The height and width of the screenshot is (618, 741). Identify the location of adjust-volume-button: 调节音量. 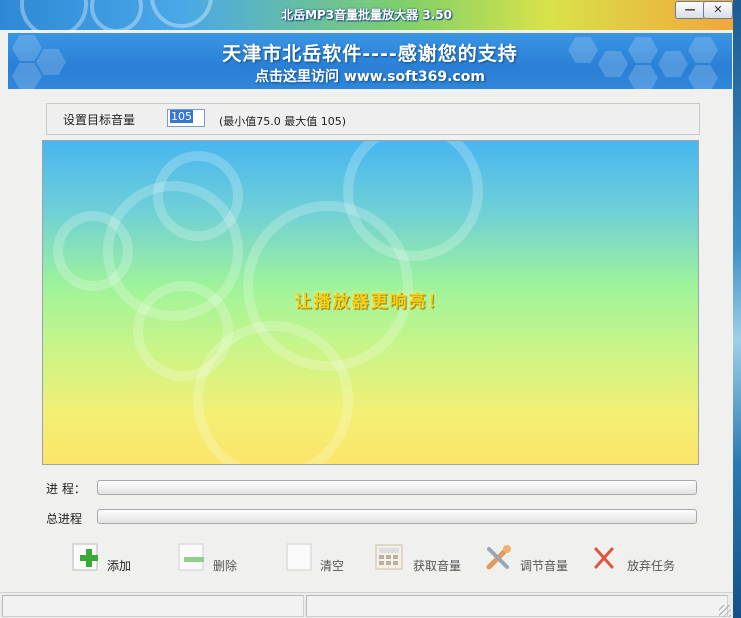
(535, 563).